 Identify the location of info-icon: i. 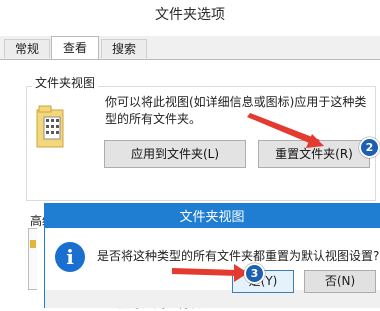
(70, 257).